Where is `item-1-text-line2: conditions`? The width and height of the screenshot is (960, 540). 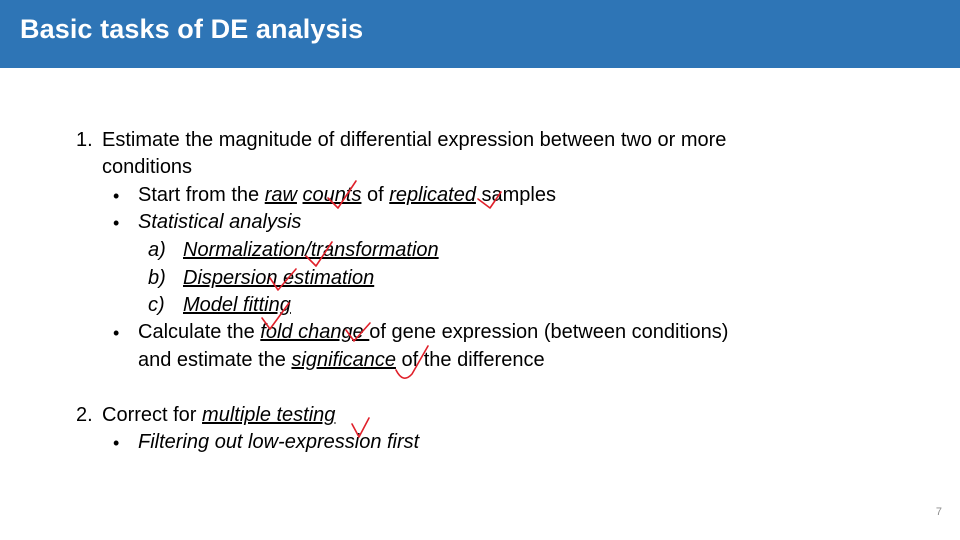 item-1-text-line2: conditions is located at coordinates (147, 167).